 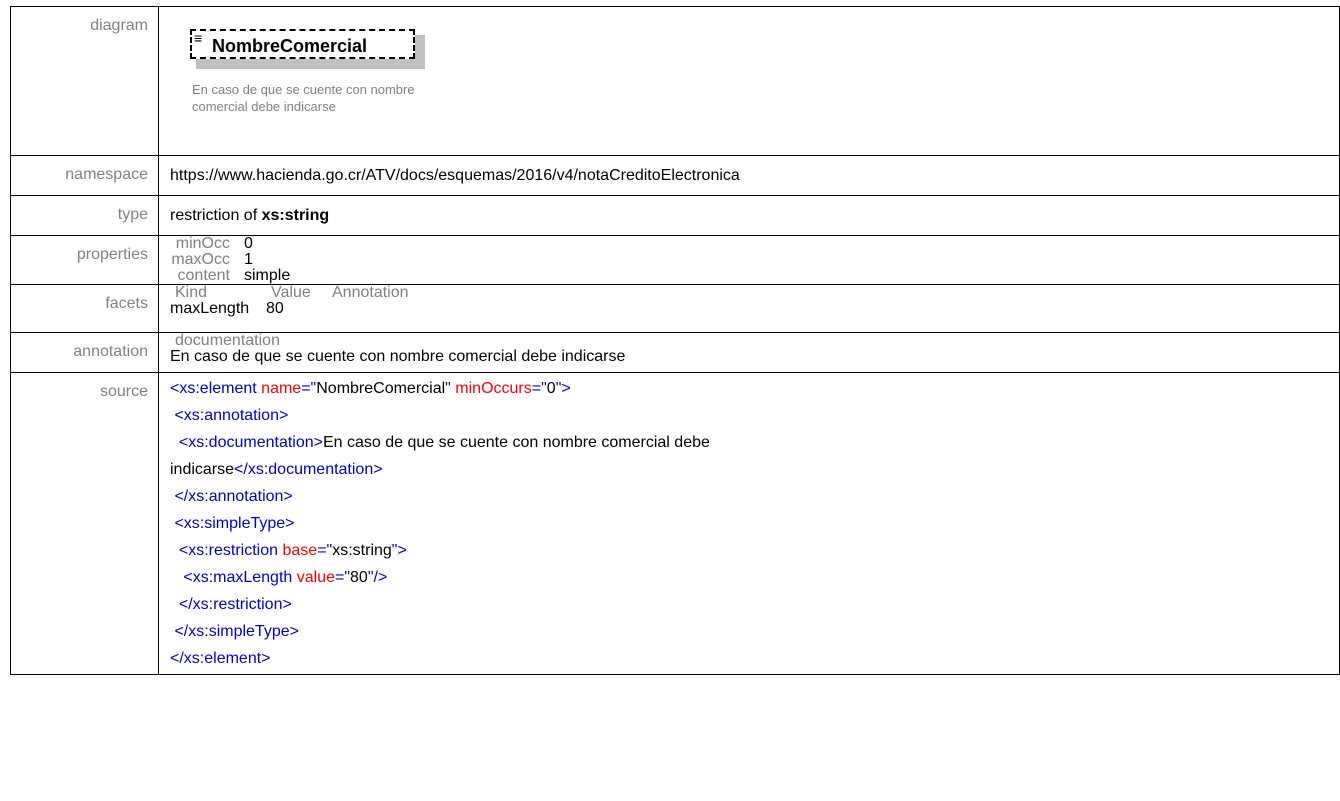 I want to click on property-value: 0, so click(x=248, y=243).